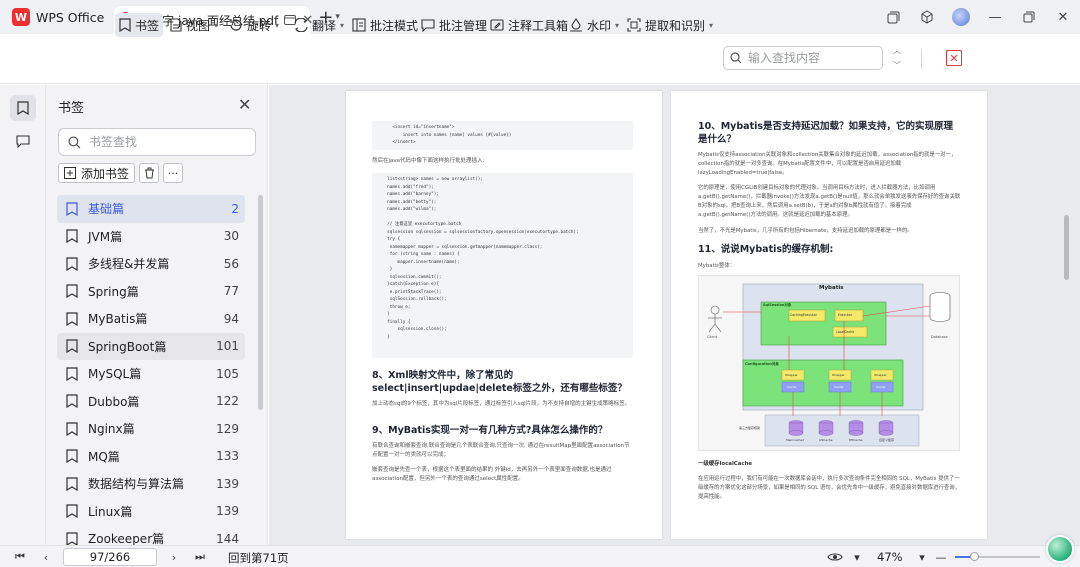  What do you see at coordinates (110, 557) in the screenshot?
I see `page-number-field: 97/266` at bounding box center [110, 557].